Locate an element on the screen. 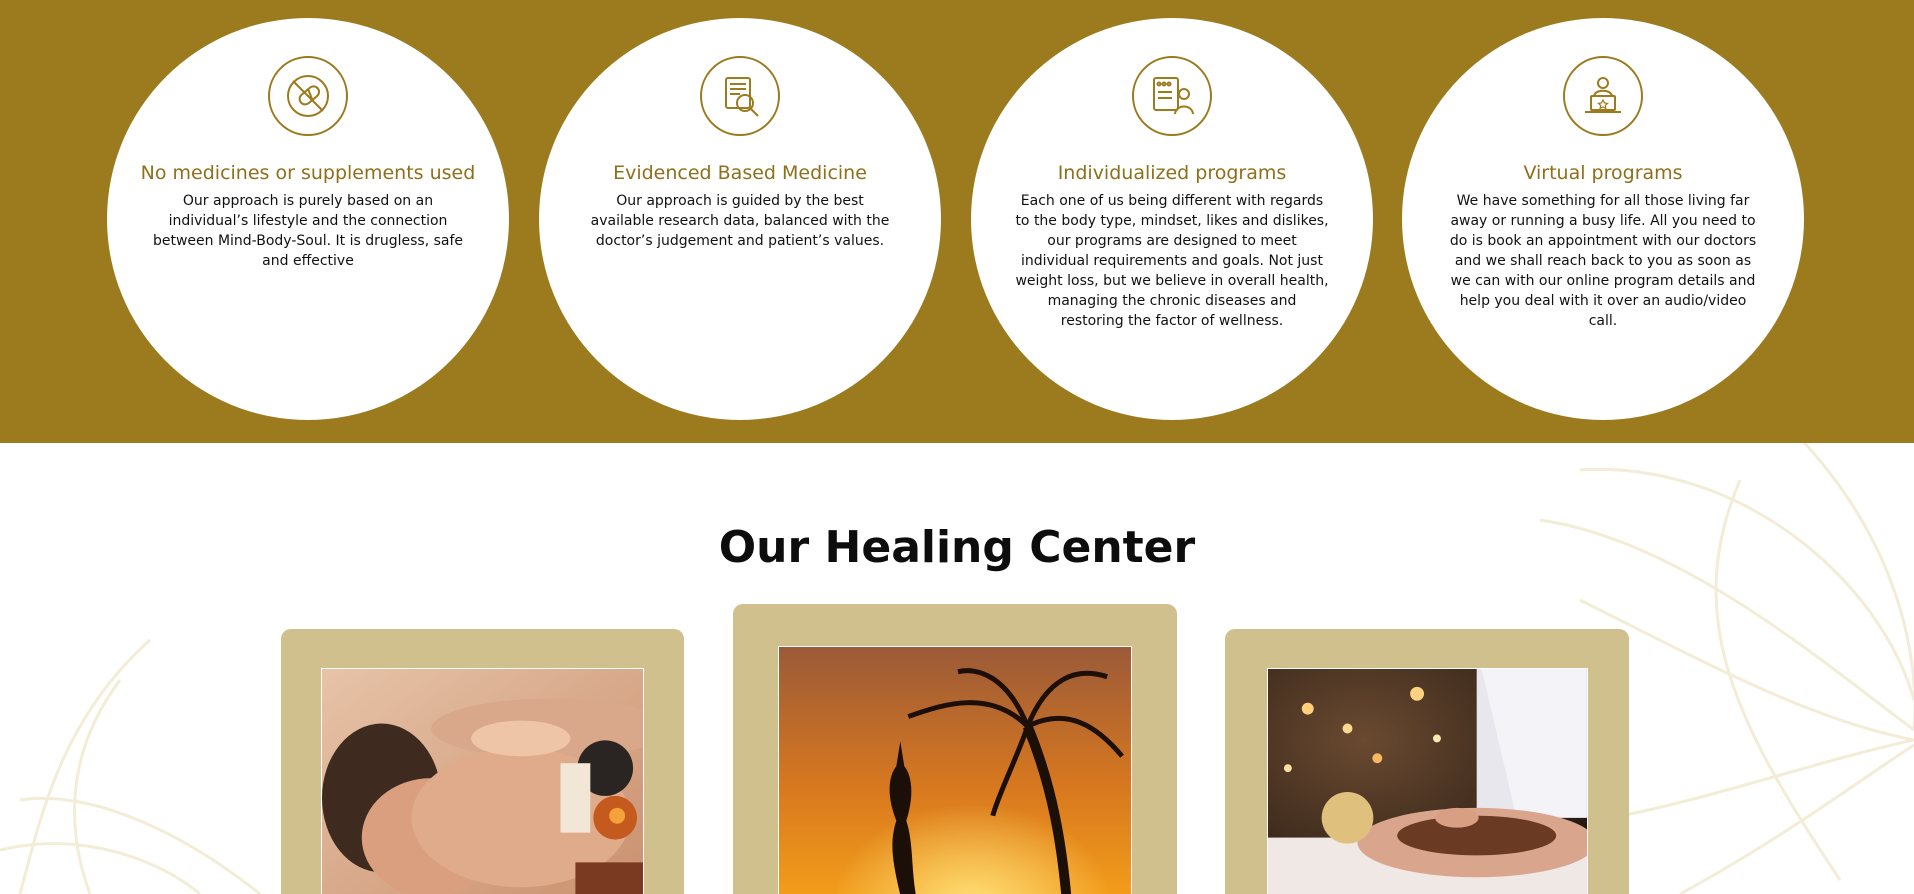  section-title: Our Healing Center is located at coordinates (957, 547).